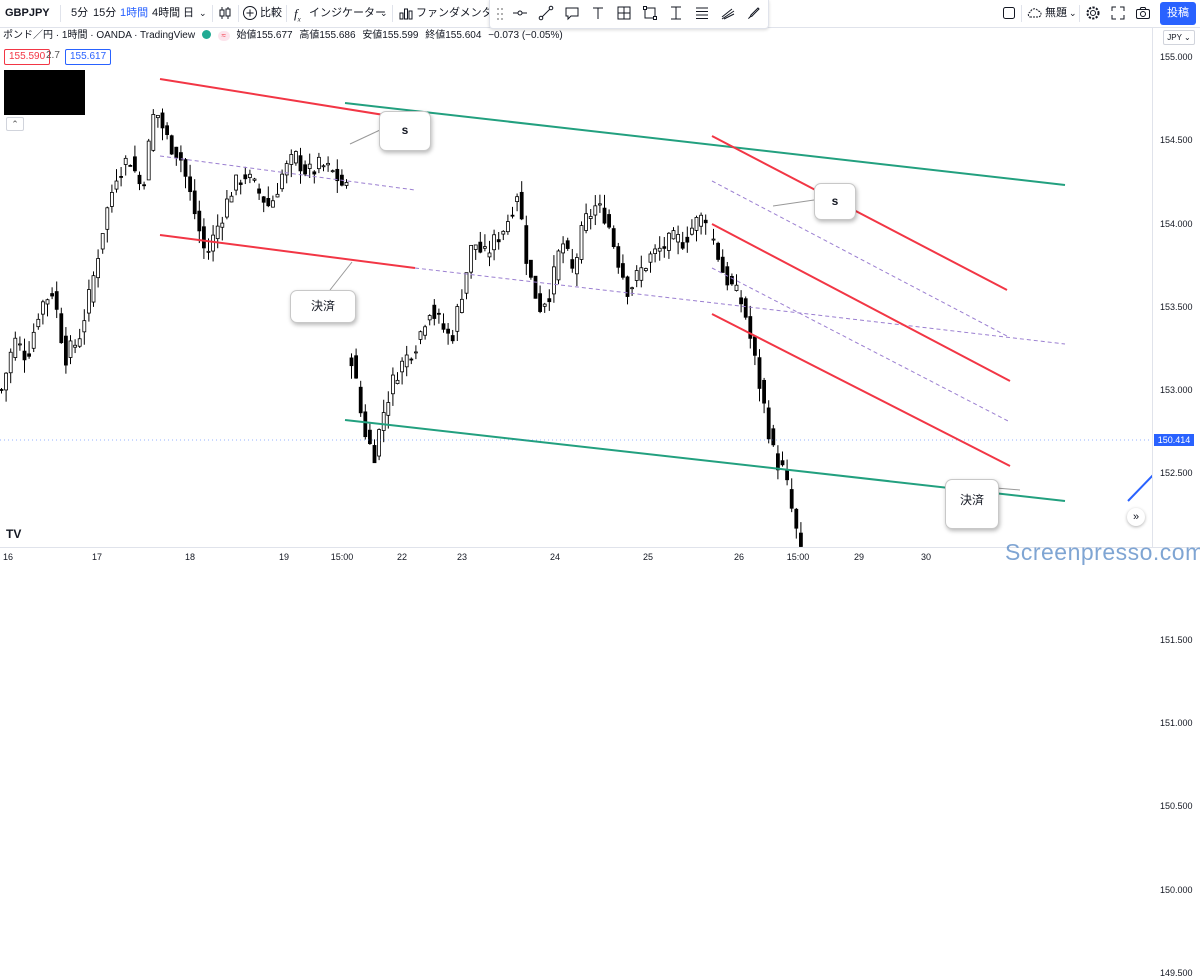  Describe the element at coordinates (520, 13) in the screenshot. I see `horizontal-ray-icon` at that location.